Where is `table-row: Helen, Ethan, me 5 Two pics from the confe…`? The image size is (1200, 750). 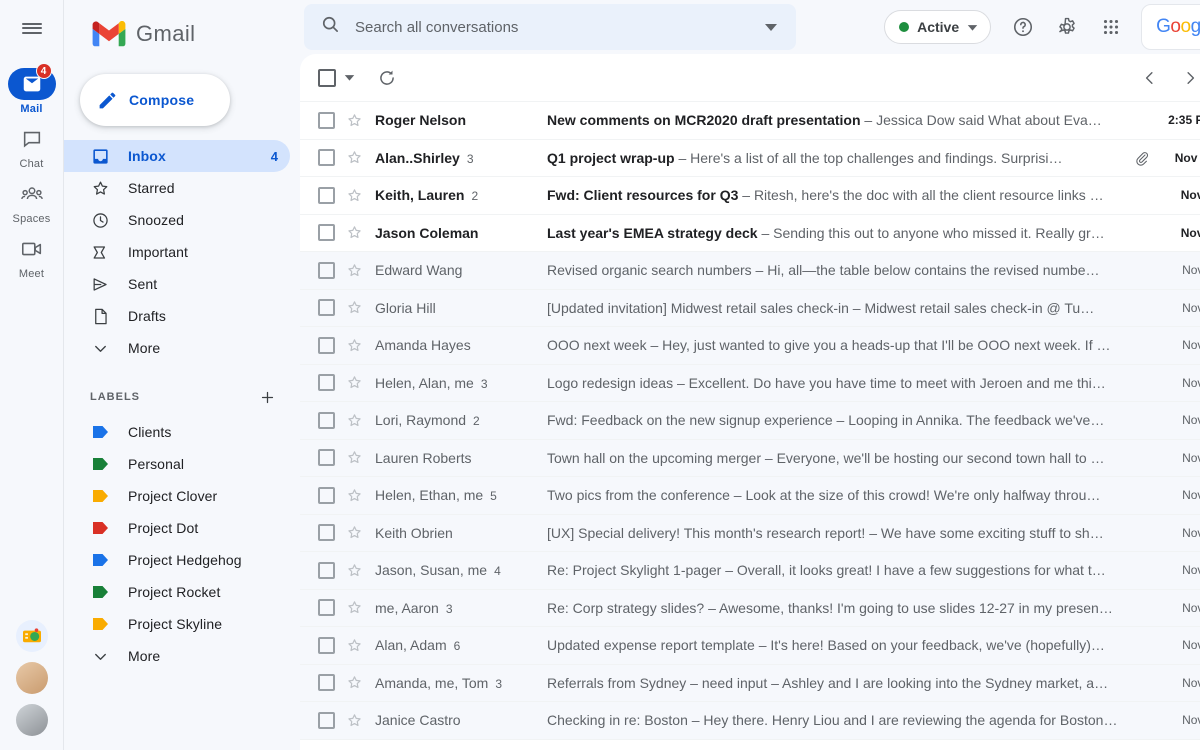 table-row: Helen, Ethan, me 5 Two pics from the confe… is located at coordinates (750, 496).